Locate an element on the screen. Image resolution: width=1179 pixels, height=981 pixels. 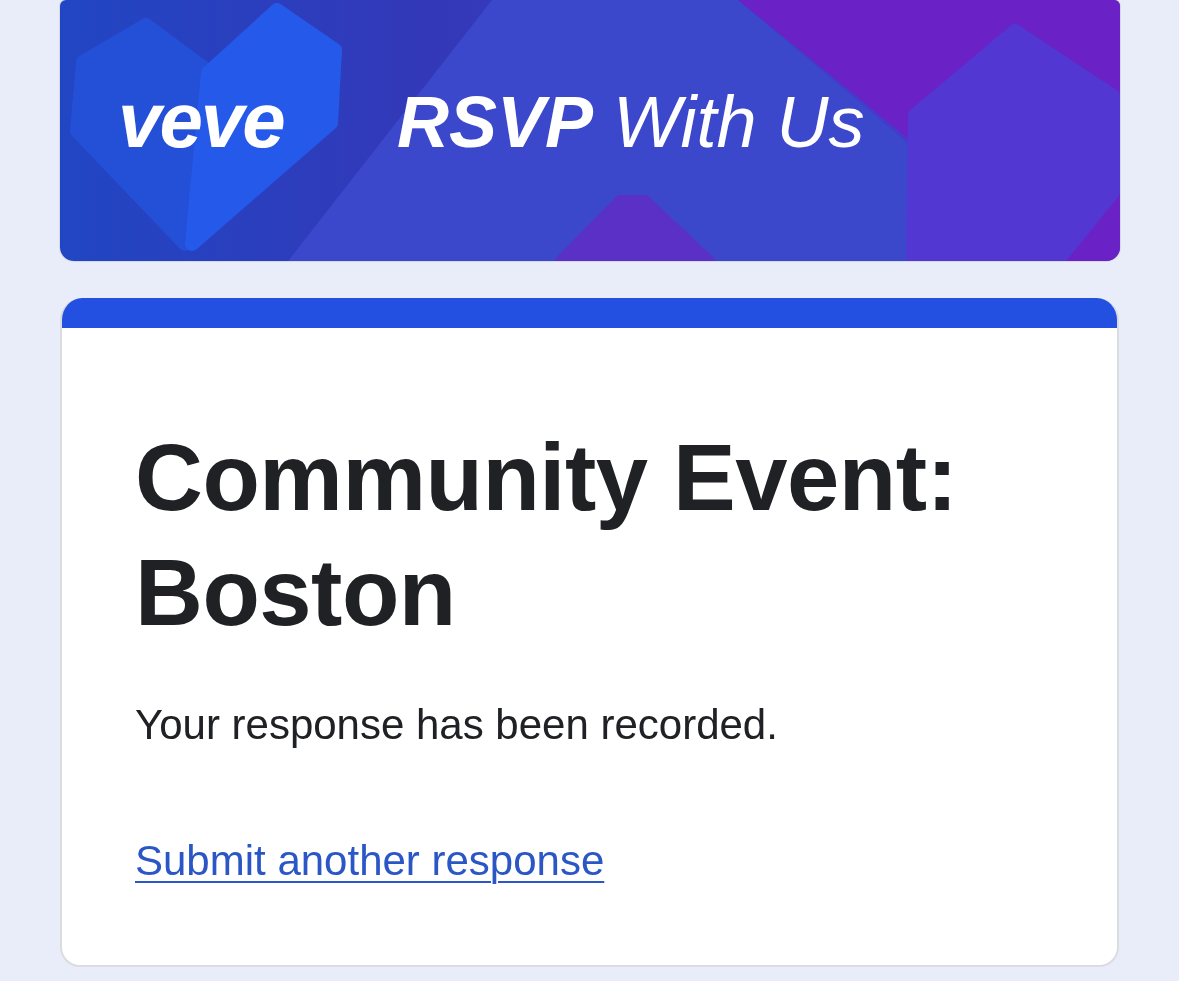
confirmation-message: Your response has been recorded. is located at coordinates (457, 725).